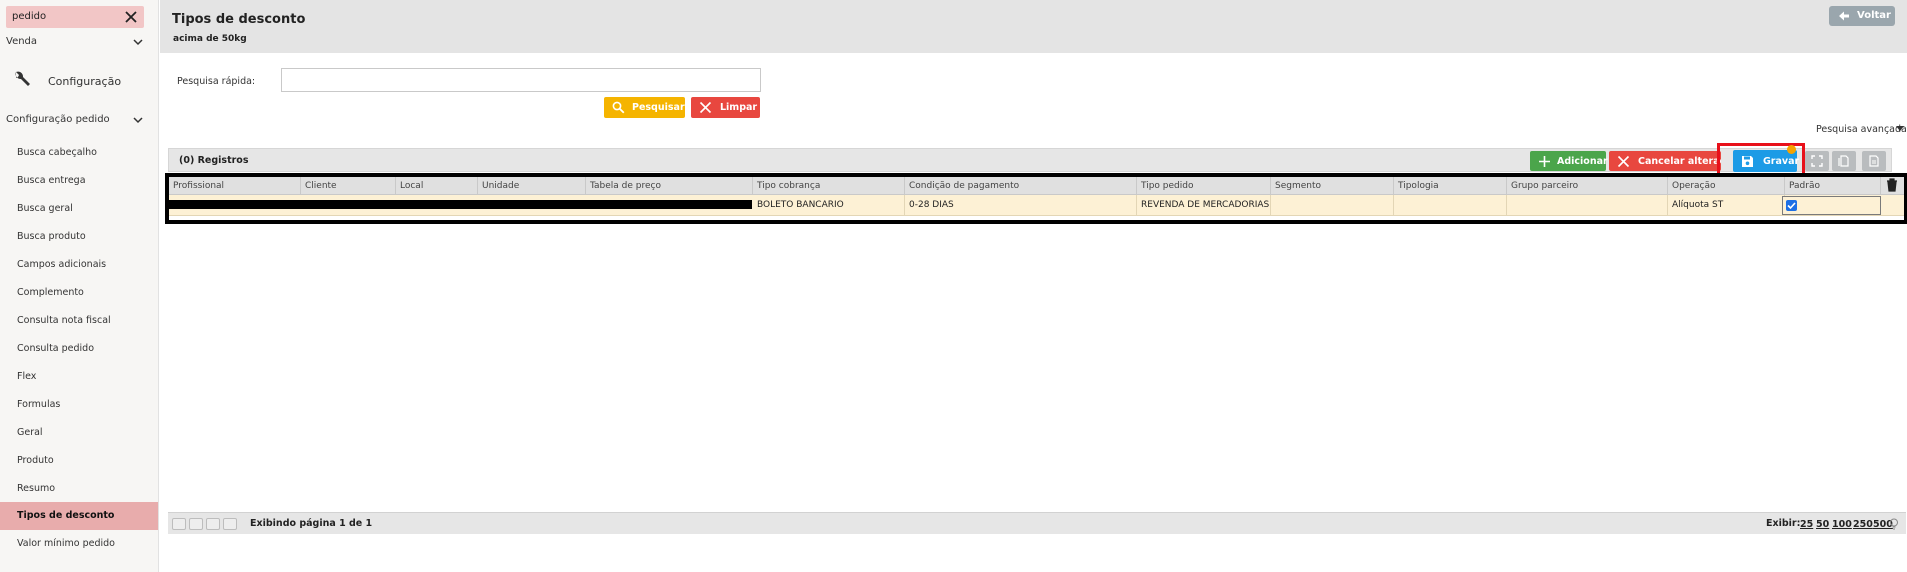 This screenshot has width=1907, height=572. Describe the element at coordinates (79, 209) in the screenshot. I see `sidebar-item-busca-geral: Busca geral` at that location.